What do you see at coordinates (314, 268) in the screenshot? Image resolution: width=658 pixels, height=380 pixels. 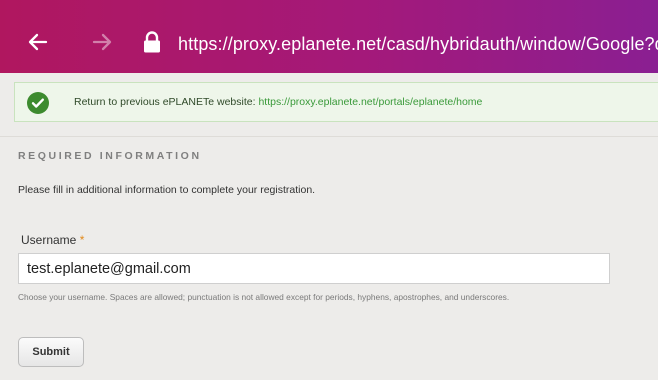 I see `username-input` at bounding box center [314, 268].